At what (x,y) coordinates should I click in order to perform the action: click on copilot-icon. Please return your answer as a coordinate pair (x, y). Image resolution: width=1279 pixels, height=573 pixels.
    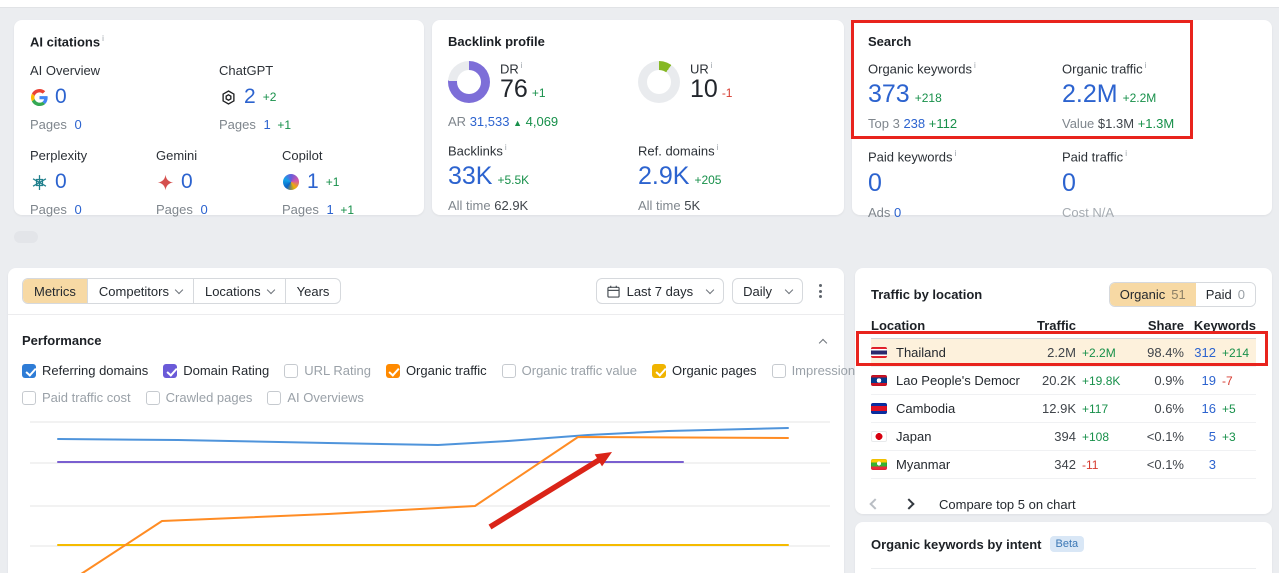
    Looking at the image, I should click on (291, 182).